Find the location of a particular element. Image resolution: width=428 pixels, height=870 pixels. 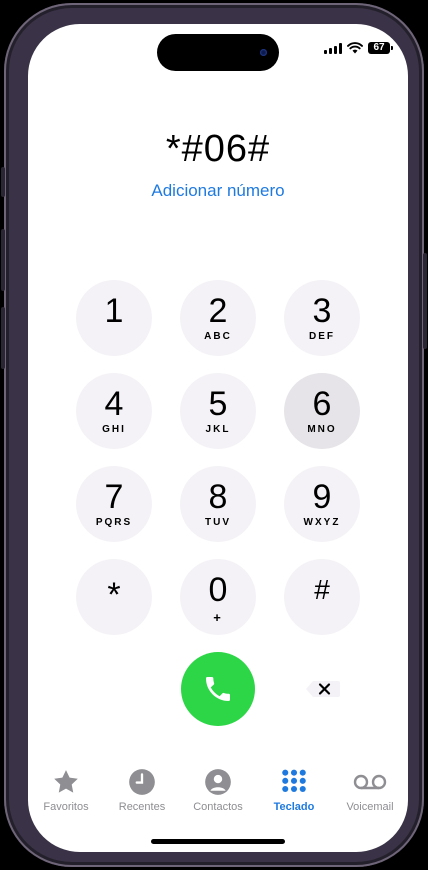

tab-teclado: Teclado is located at coordinates (294, 790).